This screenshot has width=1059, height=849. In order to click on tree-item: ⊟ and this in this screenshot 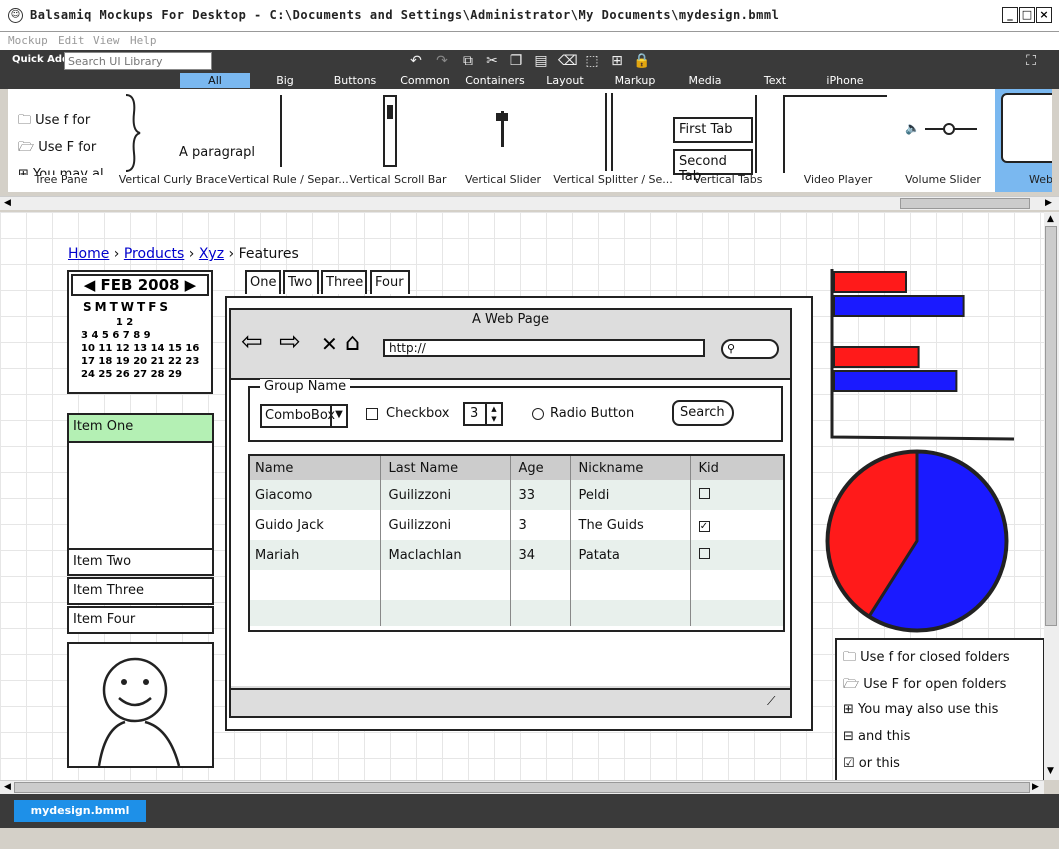, I will do `click(876, 736)`.